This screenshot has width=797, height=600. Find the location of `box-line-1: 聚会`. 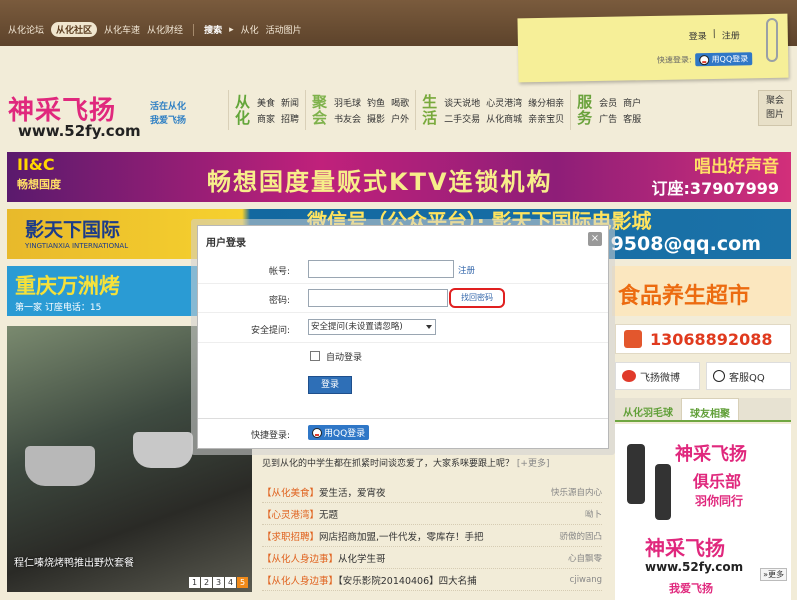

box-line-1: 聚会 is located at coordinates (774, 101).